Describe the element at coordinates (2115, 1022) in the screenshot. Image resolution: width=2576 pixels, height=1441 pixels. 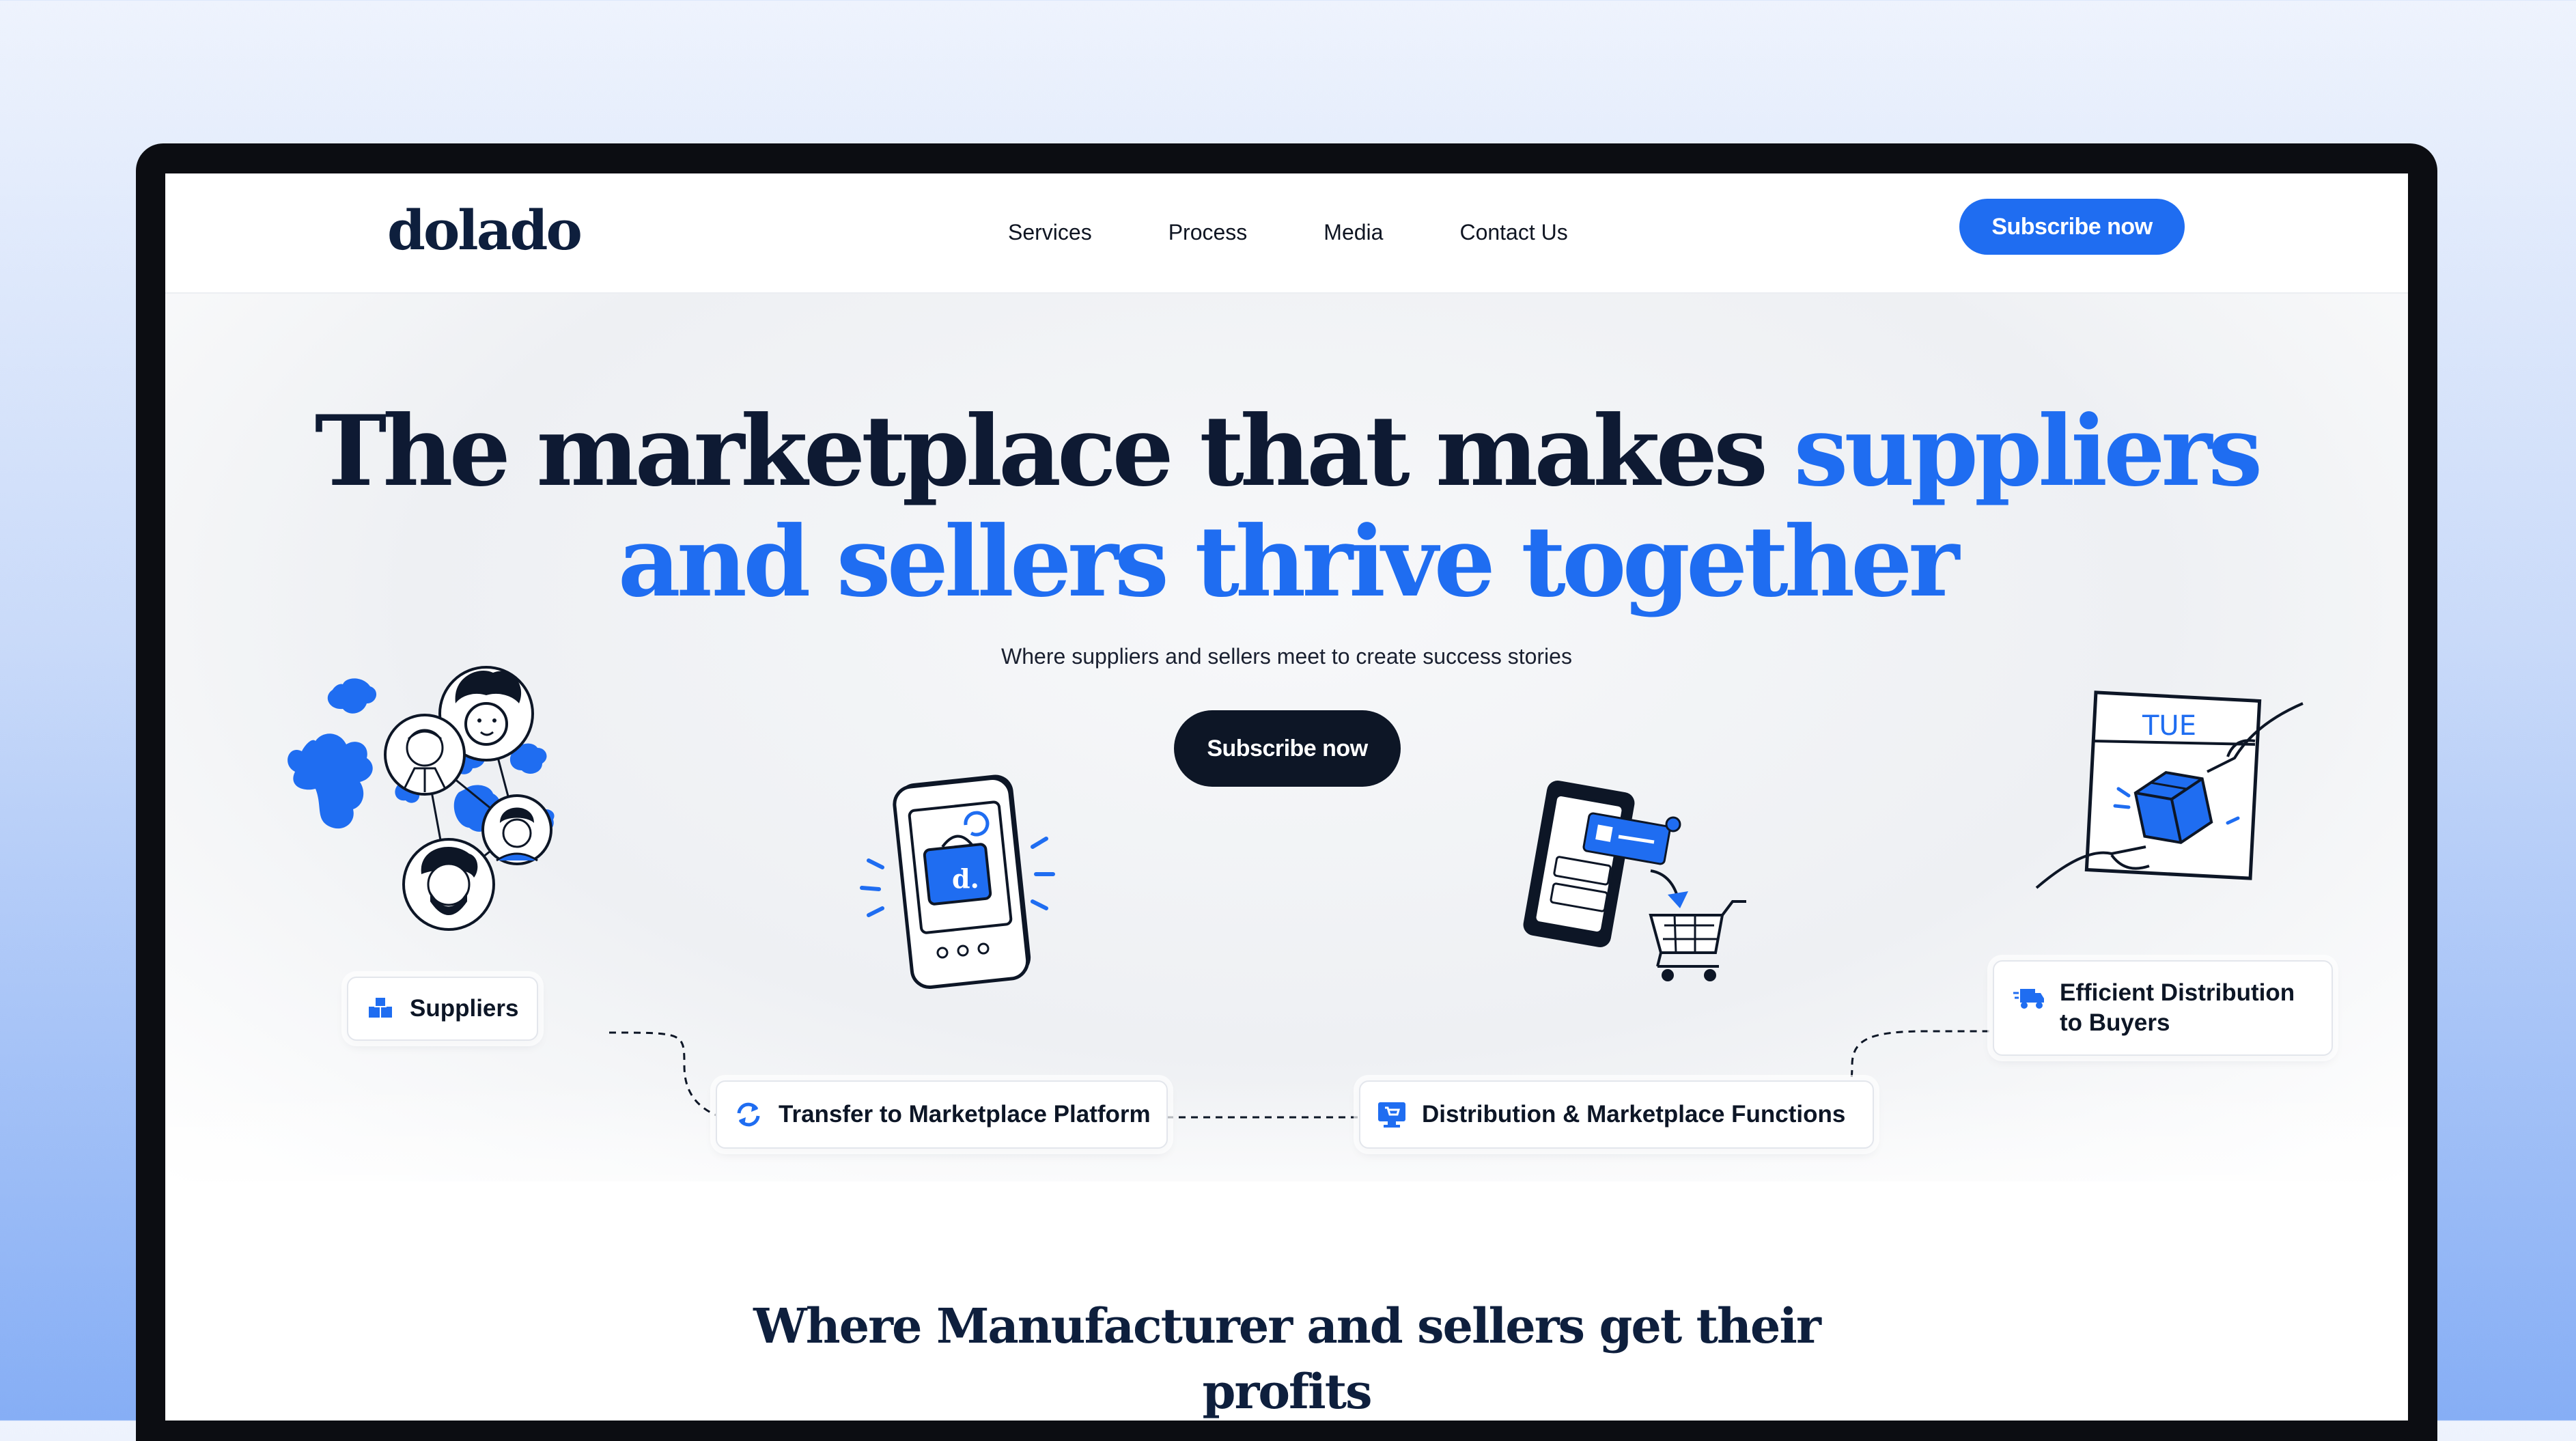
I see `flow-step-buyers-line2: to Buyers` at that location.